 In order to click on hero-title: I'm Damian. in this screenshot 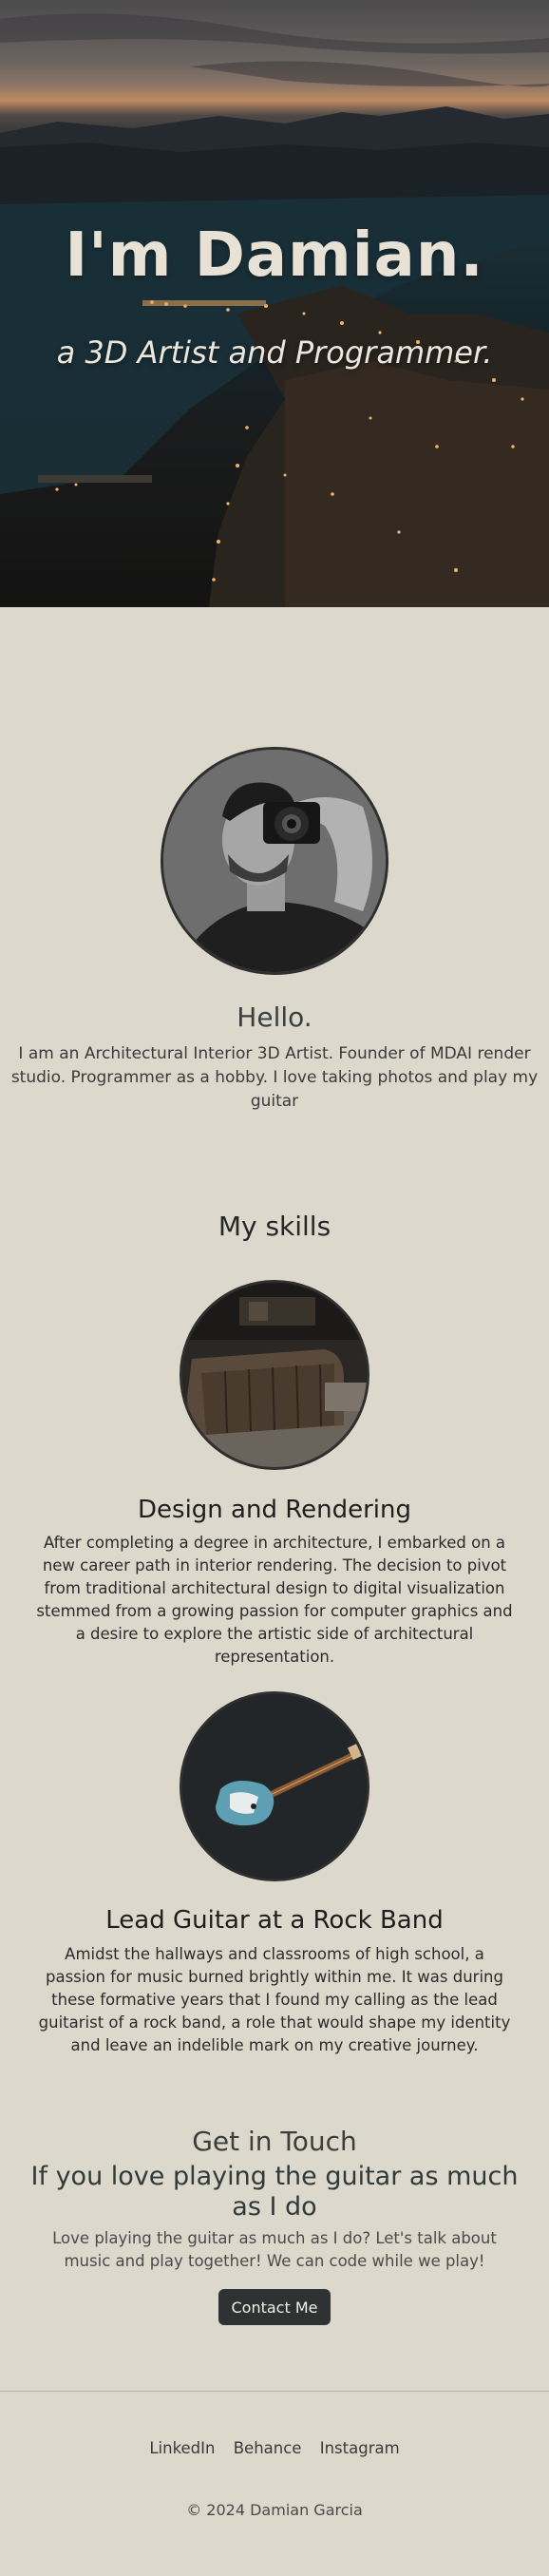, I will do `click(274, 255)`.